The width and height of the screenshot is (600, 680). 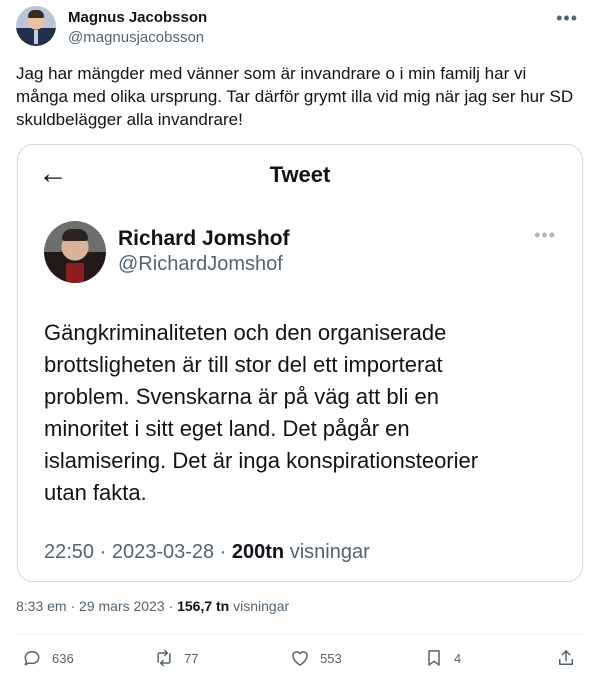 I want to click on bookmark-count: 4, so click(x=458, y=658).